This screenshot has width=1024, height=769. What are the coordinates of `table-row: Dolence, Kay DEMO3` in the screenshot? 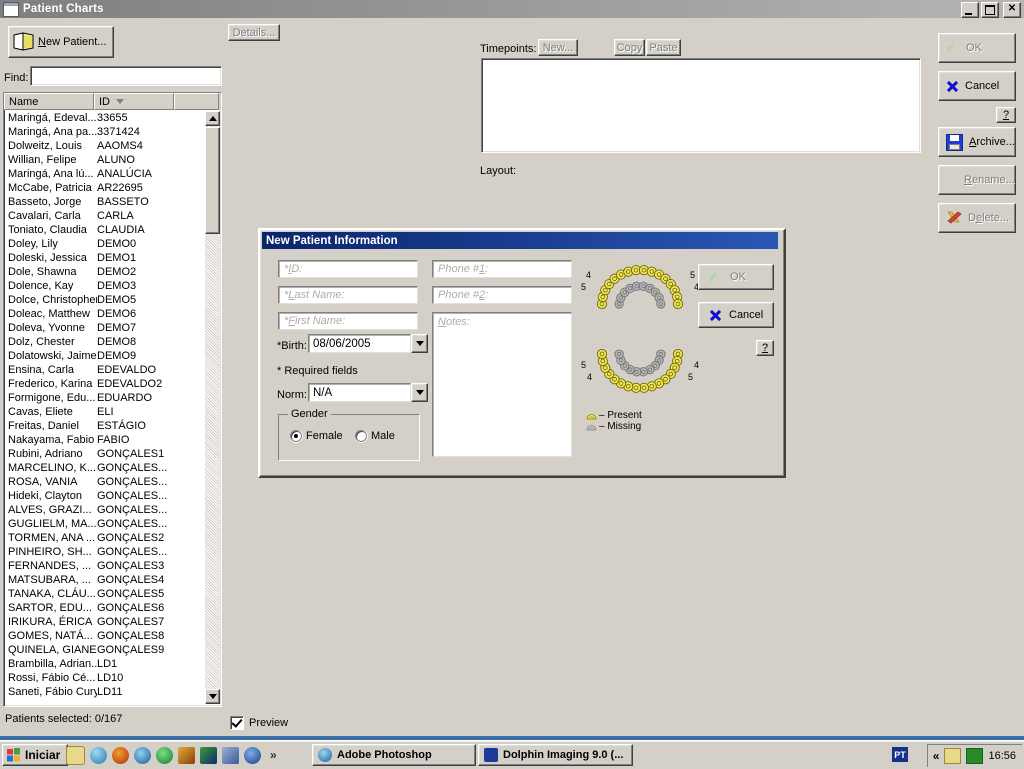 It's located at (104, 286).